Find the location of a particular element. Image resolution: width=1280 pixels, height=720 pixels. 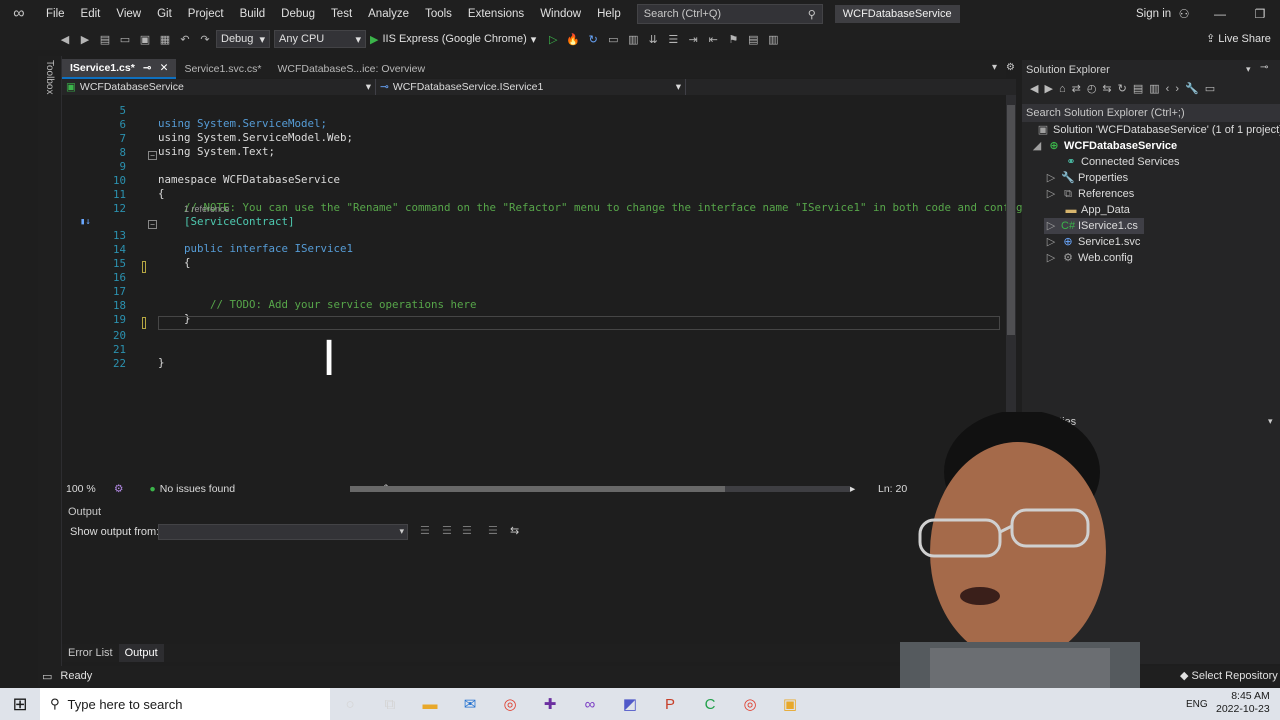

mail-icon: ✉ is located at coordinates (470, 704).